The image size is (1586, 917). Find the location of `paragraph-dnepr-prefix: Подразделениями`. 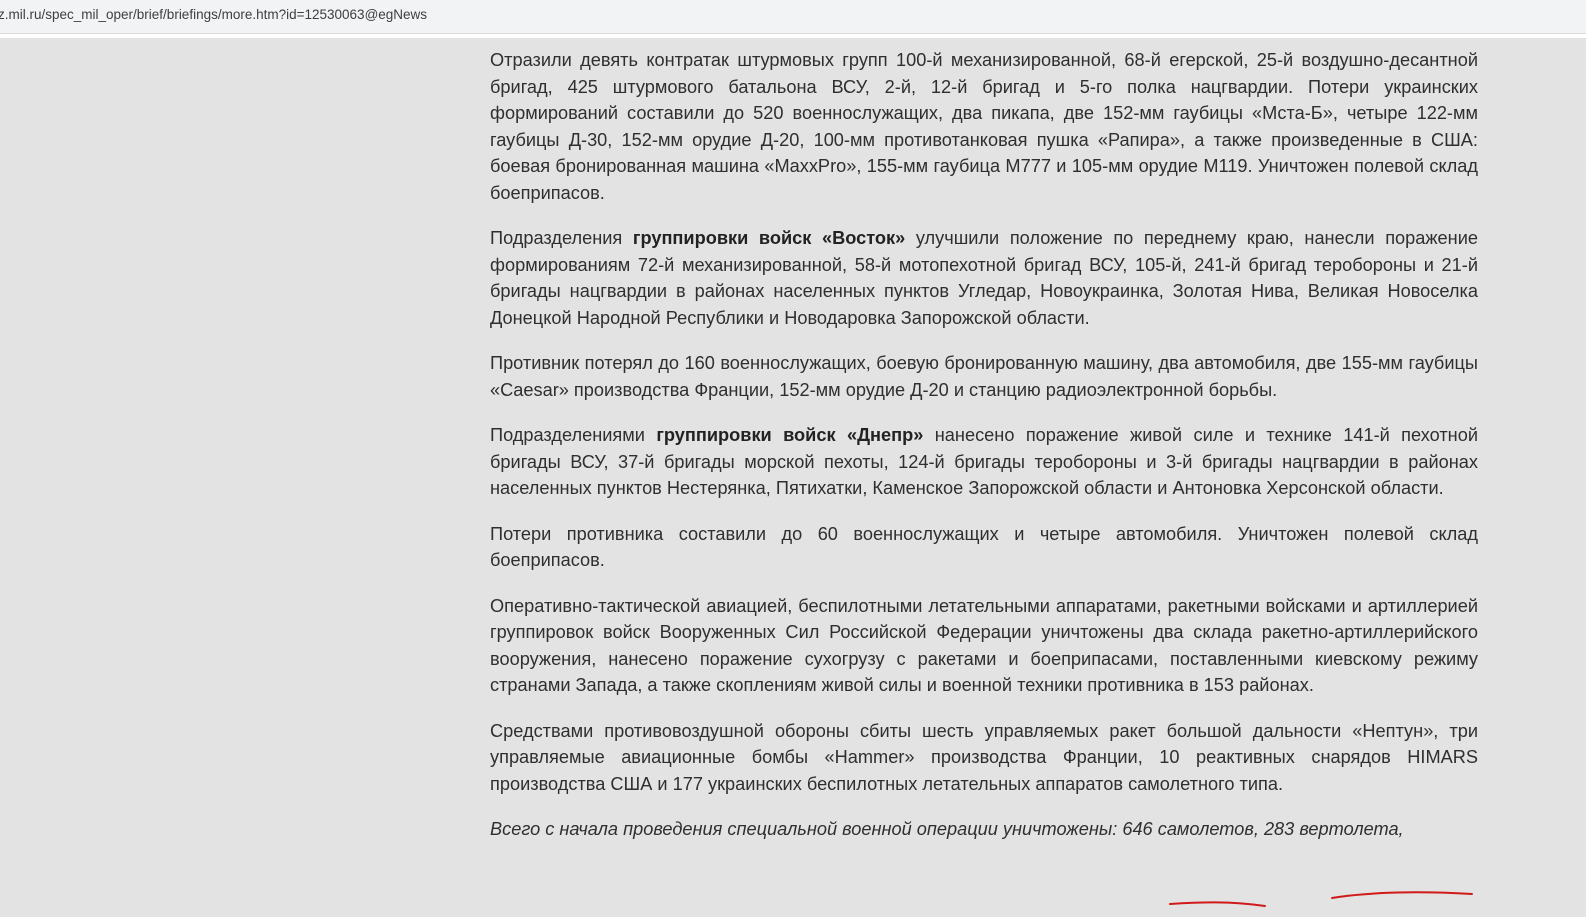

paragraph-dnepr-prefix: Подразделениями is located at coordinates (573, 435).